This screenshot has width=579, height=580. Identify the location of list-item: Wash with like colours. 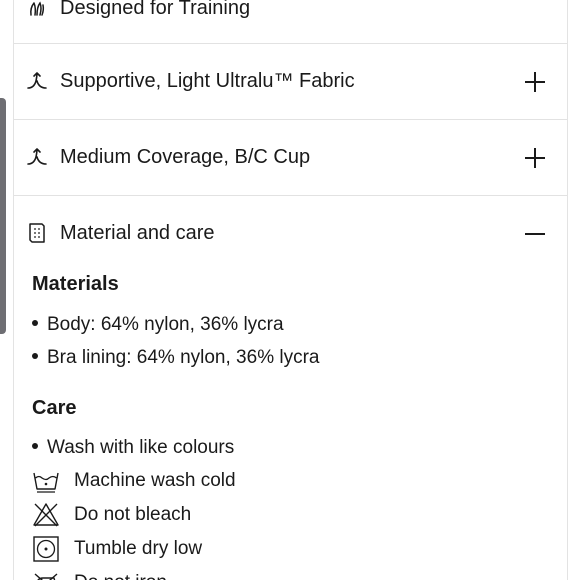
(133, 448).